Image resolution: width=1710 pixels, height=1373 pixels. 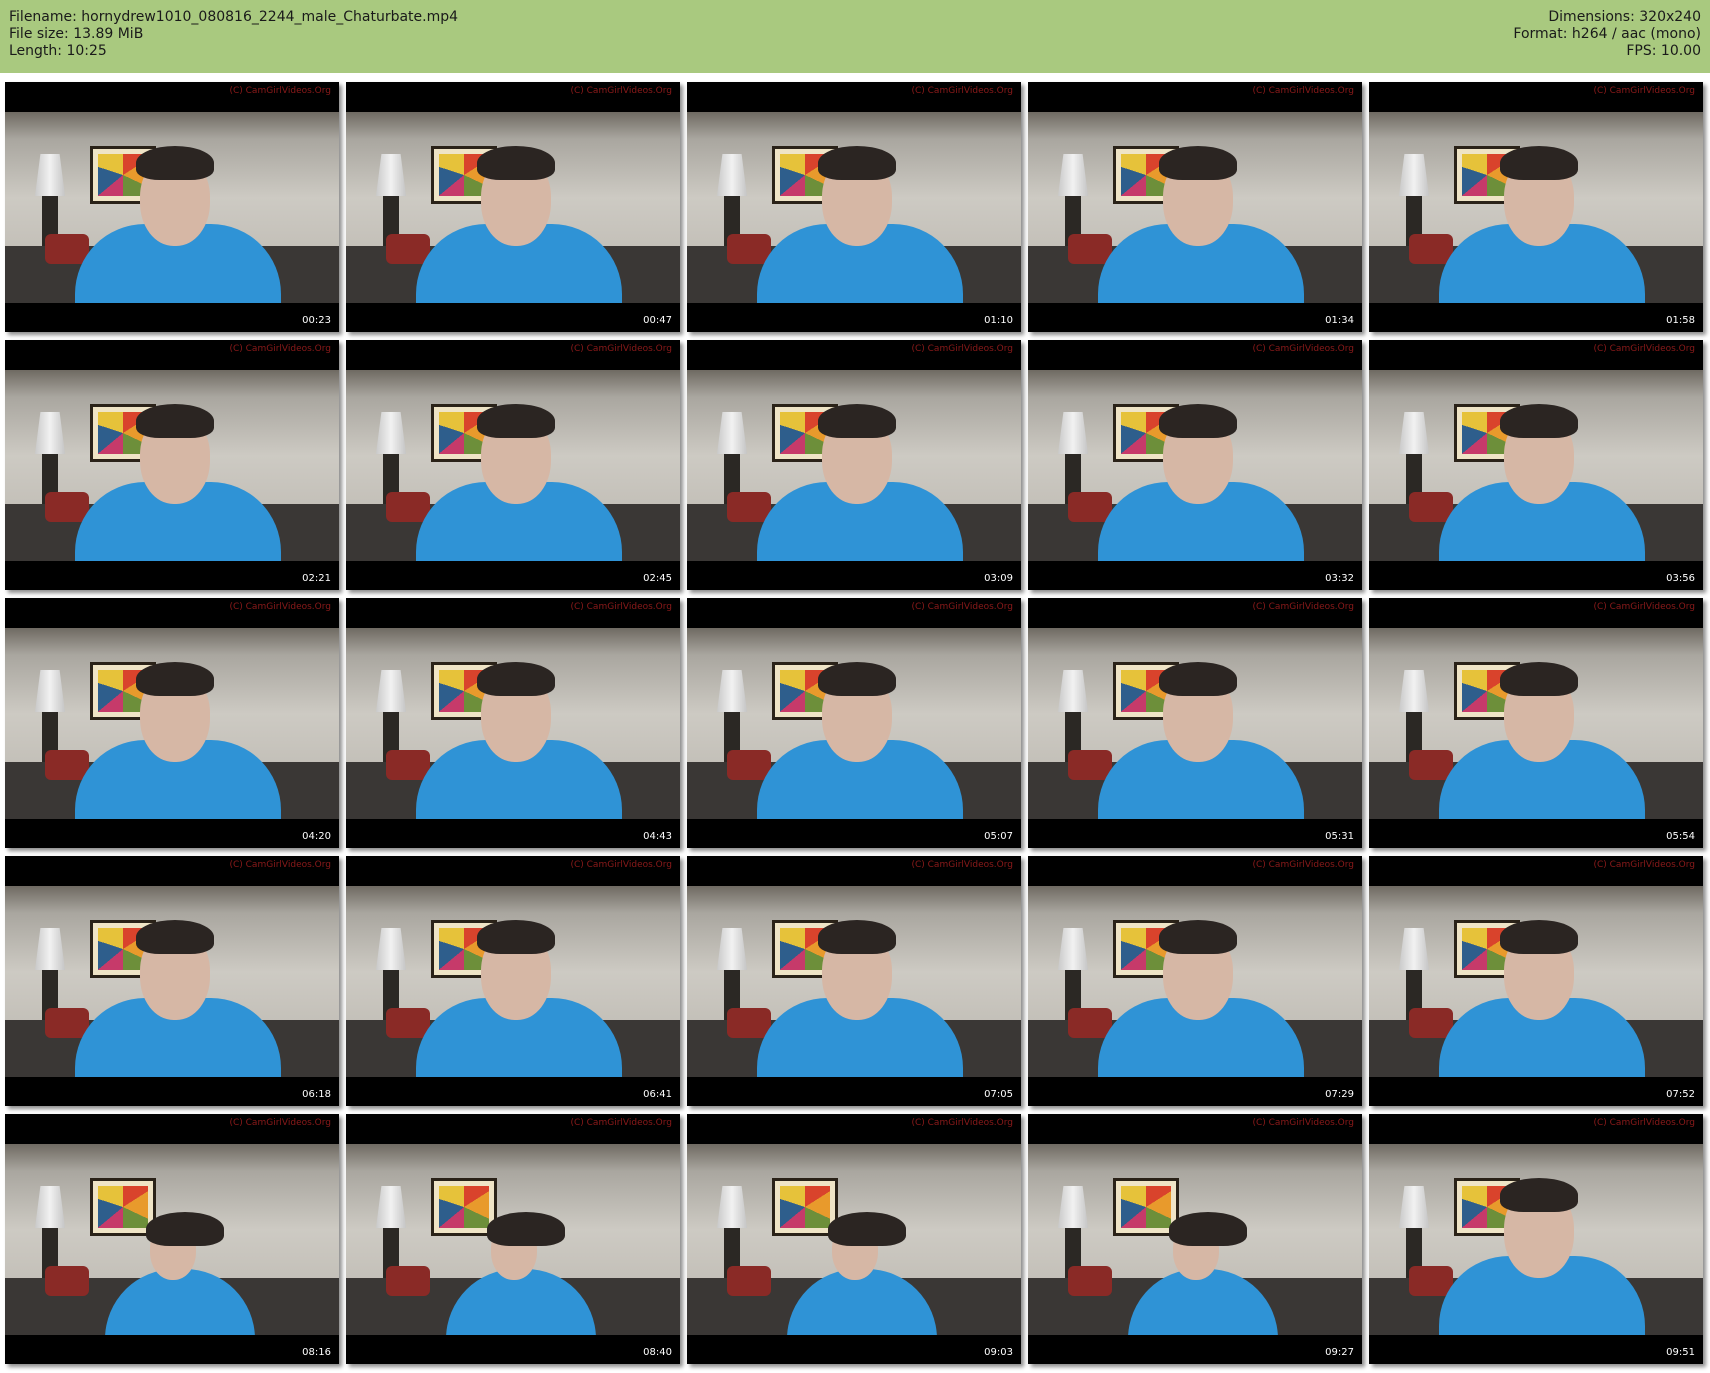 I want to click on thumbnail: (C) CamGirlVideos.Org 08:16, so click(x=172, y=1239).